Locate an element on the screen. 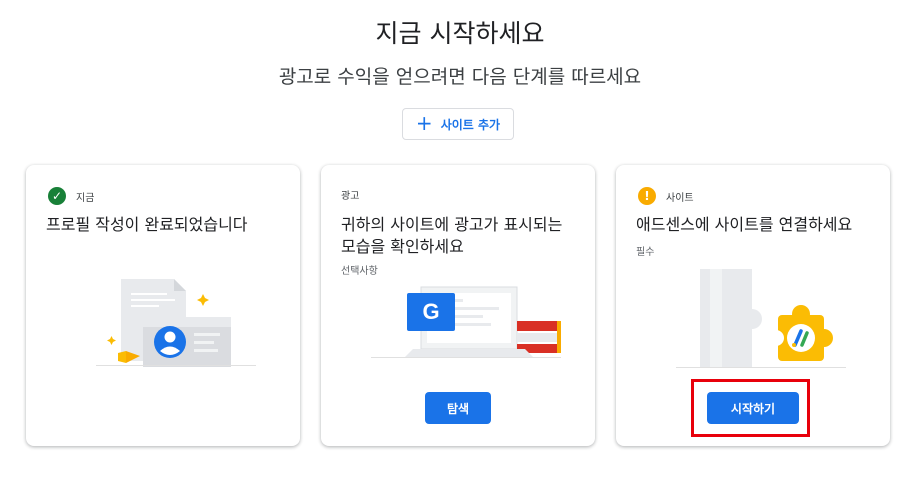 This screenshot has height=479, width=920. card-title: 귀하의 사이트에 광고가 표시되는 모습을 확인하세요 is located at coordinates (452, 235).